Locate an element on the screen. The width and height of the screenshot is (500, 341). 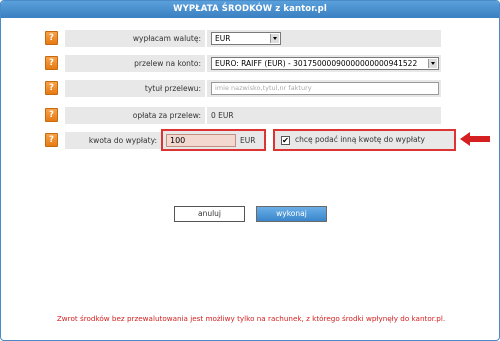
custom-amount-box: ✔ chcę podać inną kwotę do wypłaty is located at coordinates (364, 140).